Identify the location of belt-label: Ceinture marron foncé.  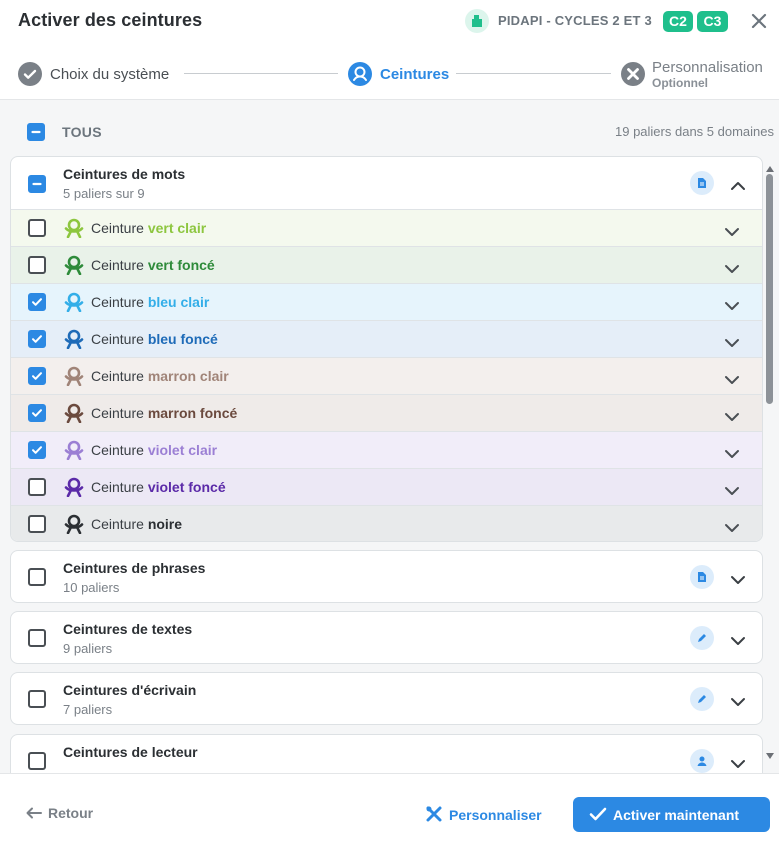
(164, 413).